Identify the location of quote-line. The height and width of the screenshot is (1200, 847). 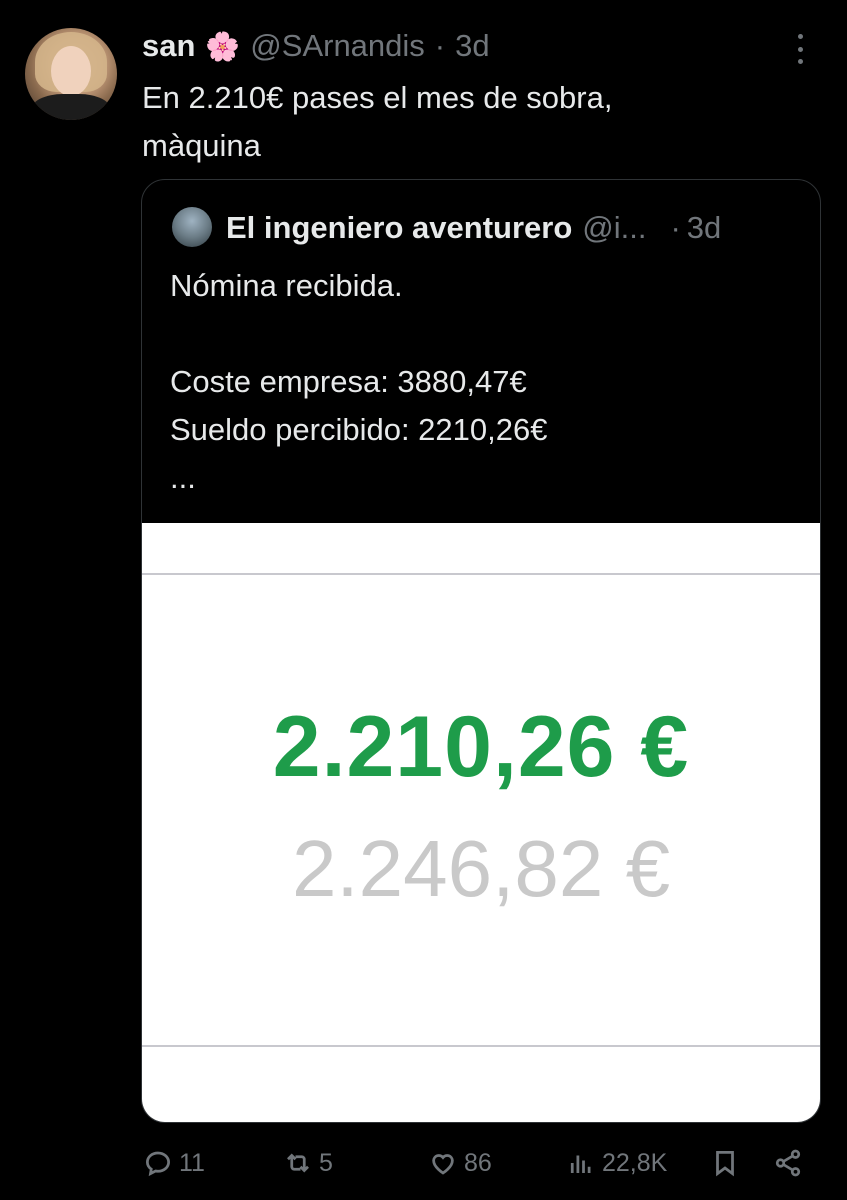
(480, 334).